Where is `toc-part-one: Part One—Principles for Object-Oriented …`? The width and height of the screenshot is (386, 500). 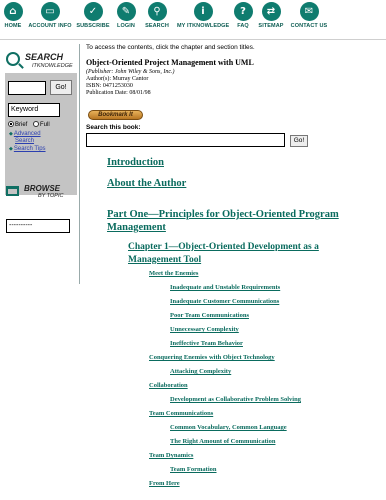 toc-part-one: Part One—Principles for Object-Oriented … is located at coordinates (223, 214).